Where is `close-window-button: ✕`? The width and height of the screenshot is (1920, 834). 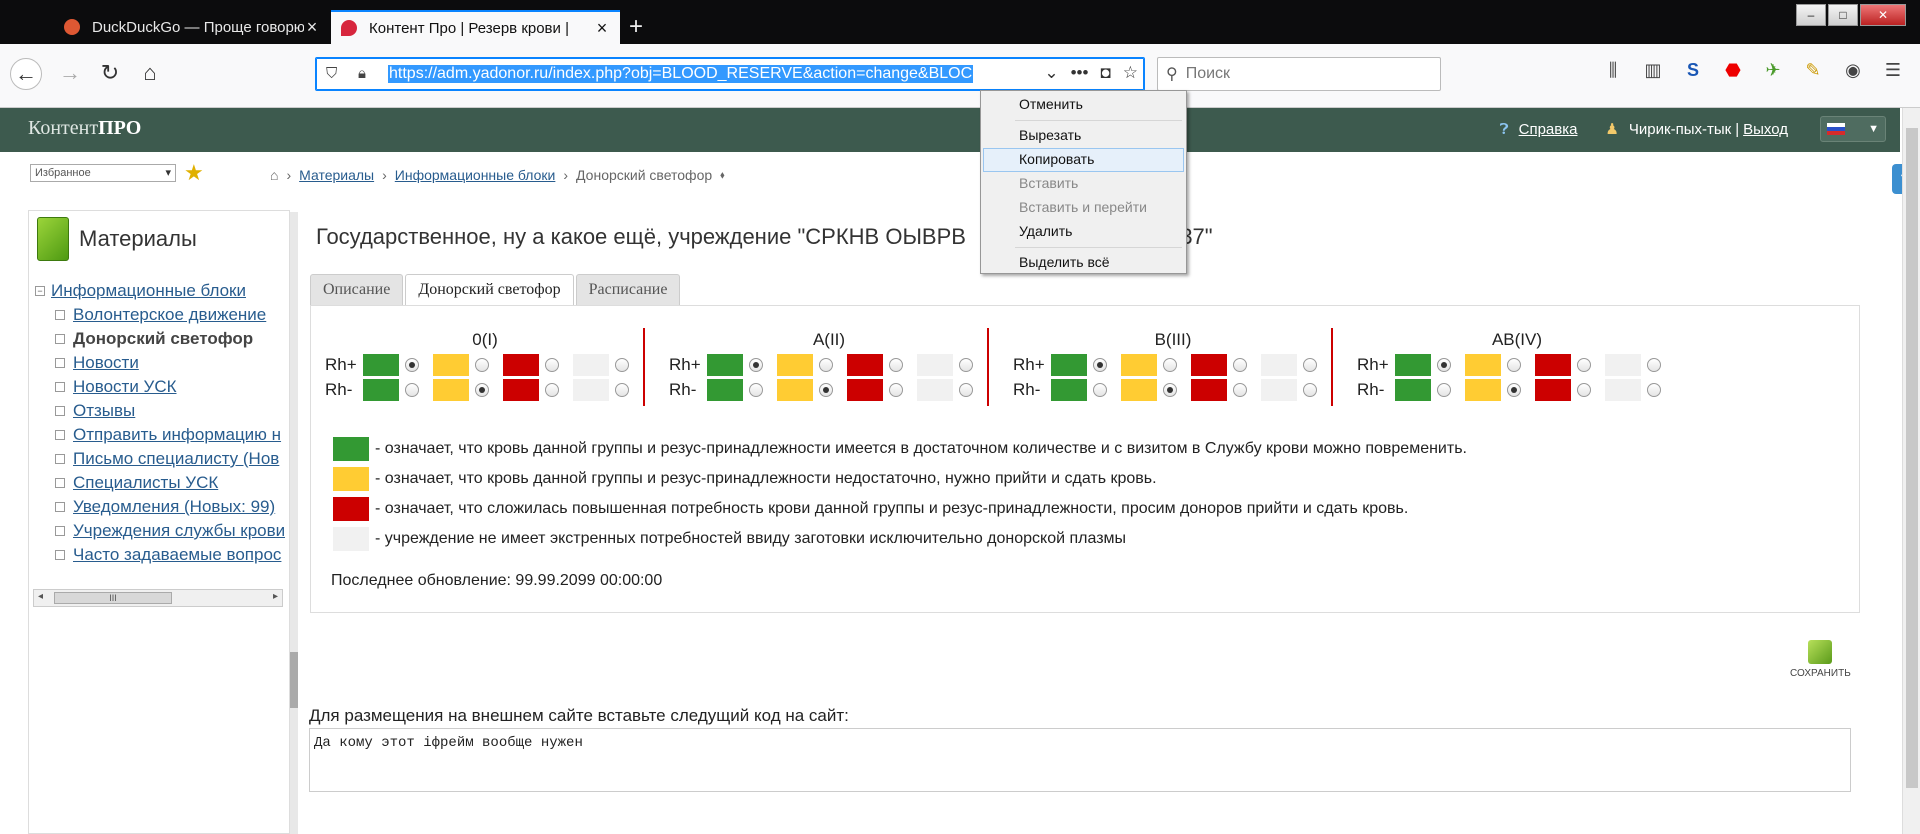 close-window-button: ✕ is located at coordinates (1883, 15).